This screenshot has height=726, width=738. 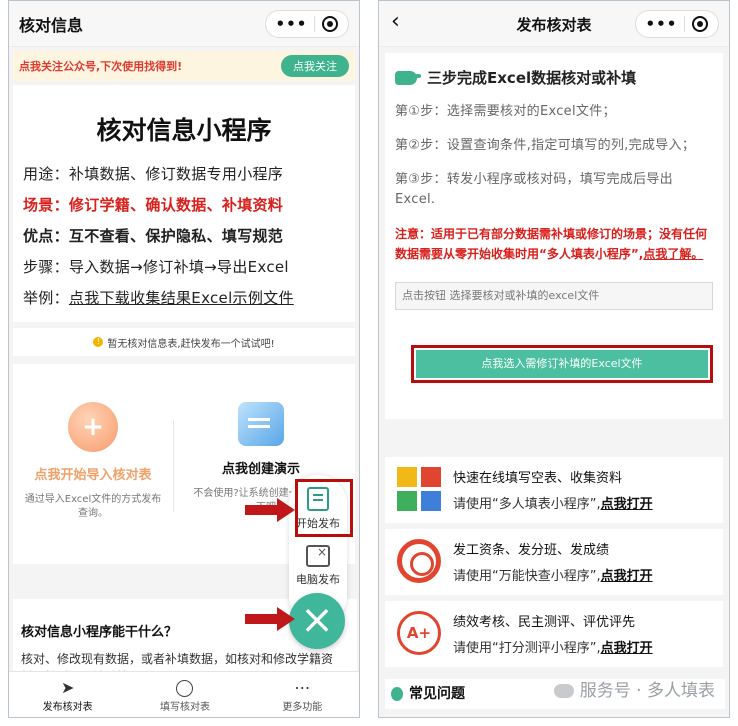 What do you see at coordinates (318, 579) in the screenshot?
I see `pc-publish-label: 电脑发布` at bounding box center [318, 579].